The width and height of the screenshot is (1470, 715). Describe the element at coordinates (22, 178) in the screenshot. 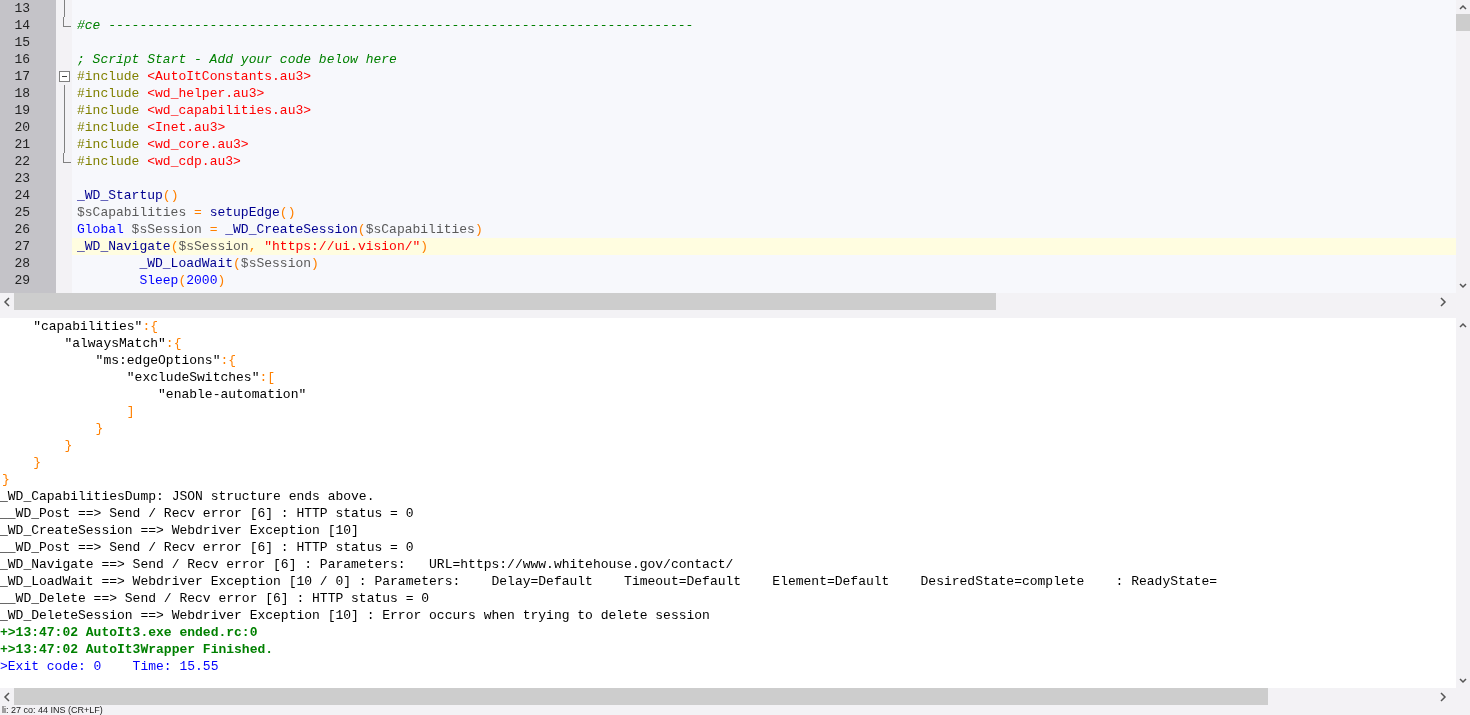

I see `line-number: 23` at that location.